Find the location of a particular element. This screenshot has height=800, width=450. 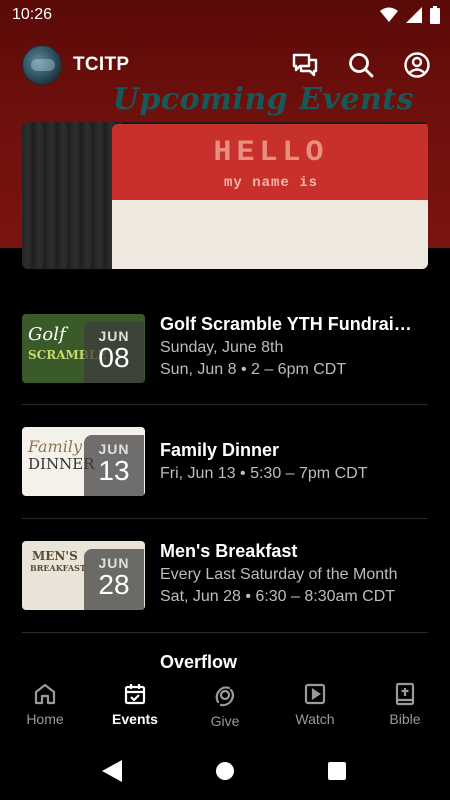

event-time: Fri, Jun 13 • 5:30 – 7pm CDT is located at coordinates (264, 473).